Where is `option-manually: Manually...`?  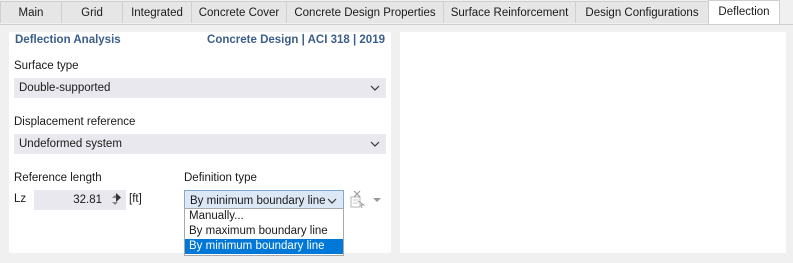 option-manually: Manually... is located at coordinates (264, 216).